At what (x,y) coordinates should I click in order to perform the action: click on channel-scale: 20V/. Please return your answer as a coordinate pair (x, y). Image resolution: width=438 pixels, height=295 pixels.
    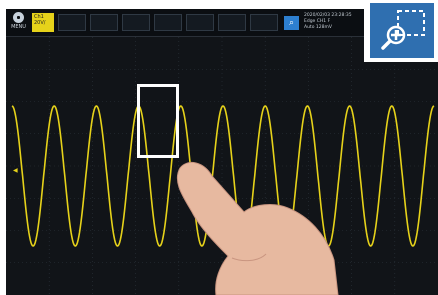
    Looking at the image, I should click on (40, 23).